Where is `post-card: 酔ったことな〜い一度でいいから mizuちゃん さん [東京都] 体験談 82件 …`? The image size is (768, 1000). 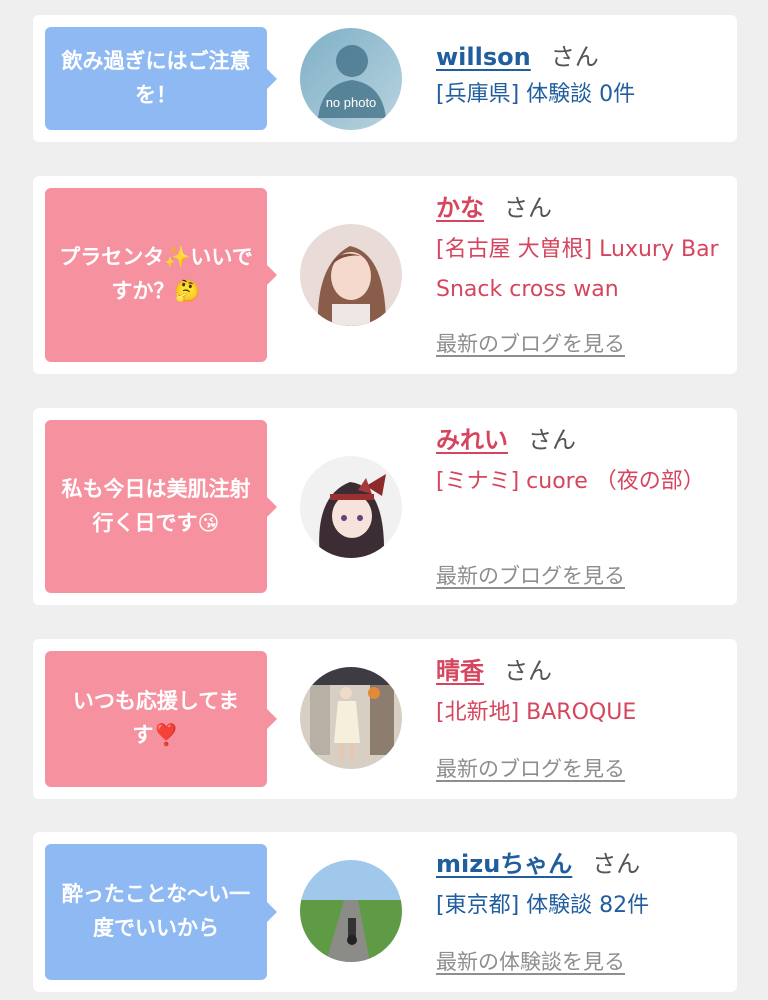
post-card: 酔ったことな〜い一度でいいから mizuちゃん さん [東京都] 体験談 82件 … is located at coordinates (385, 912).